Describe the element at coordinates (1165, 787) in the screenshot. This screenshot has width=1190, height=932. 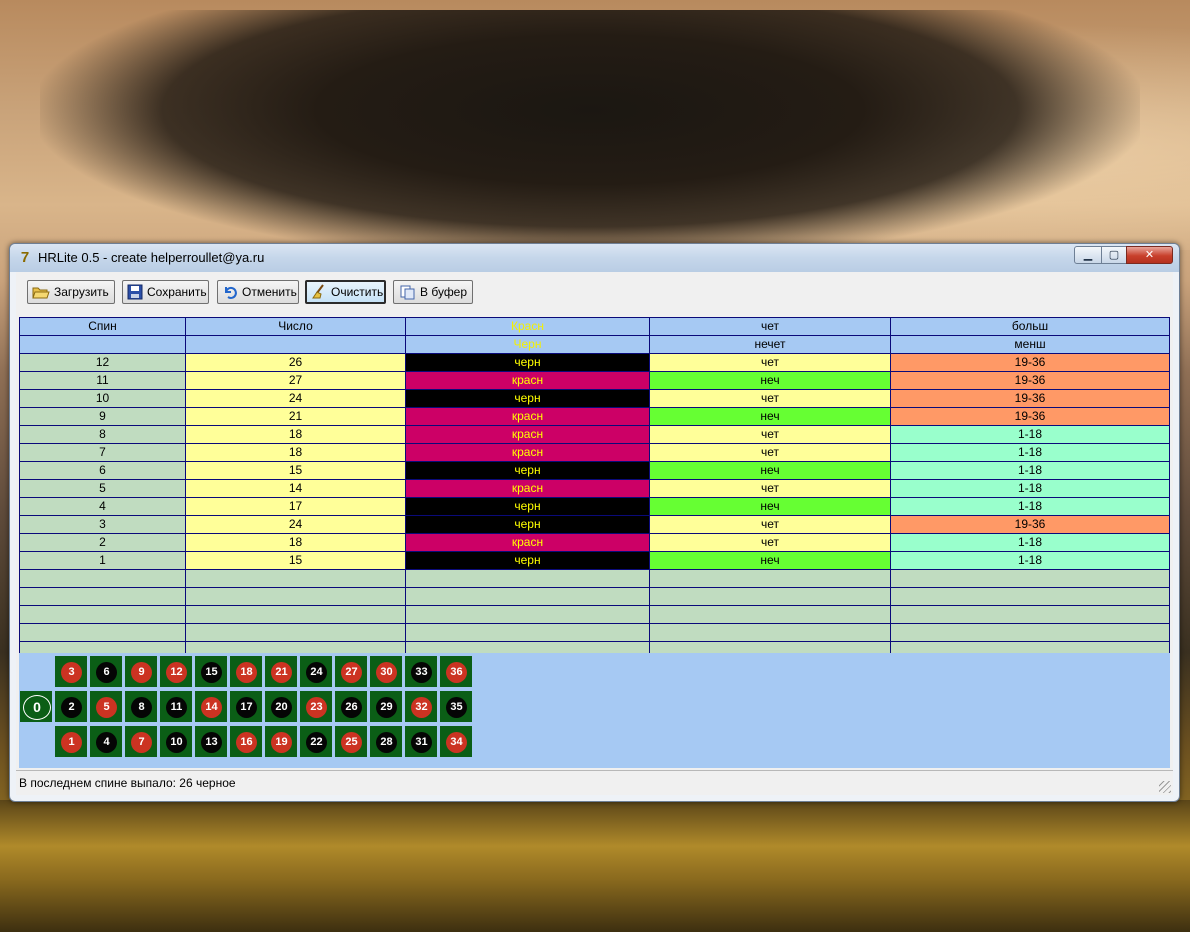
I see `resize-grip-icon` at that location.